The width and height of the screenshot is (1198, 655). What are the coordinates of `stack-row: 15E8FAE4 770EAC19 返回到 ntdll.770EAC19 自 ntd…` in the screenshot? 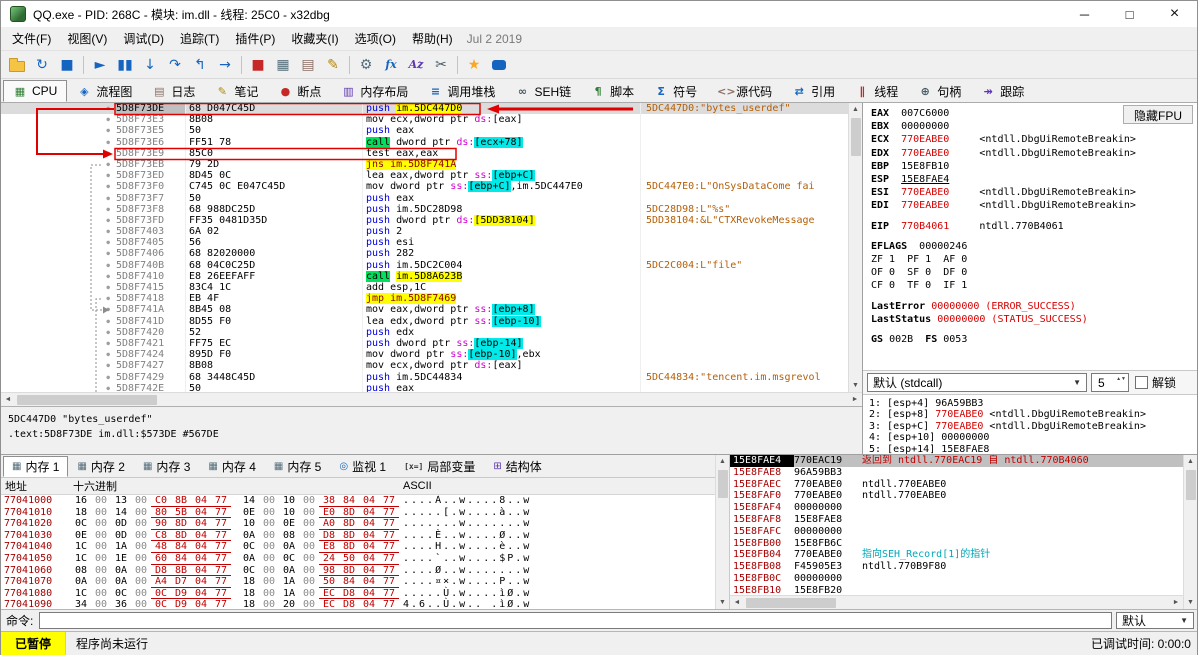 It's located at (956, 461).